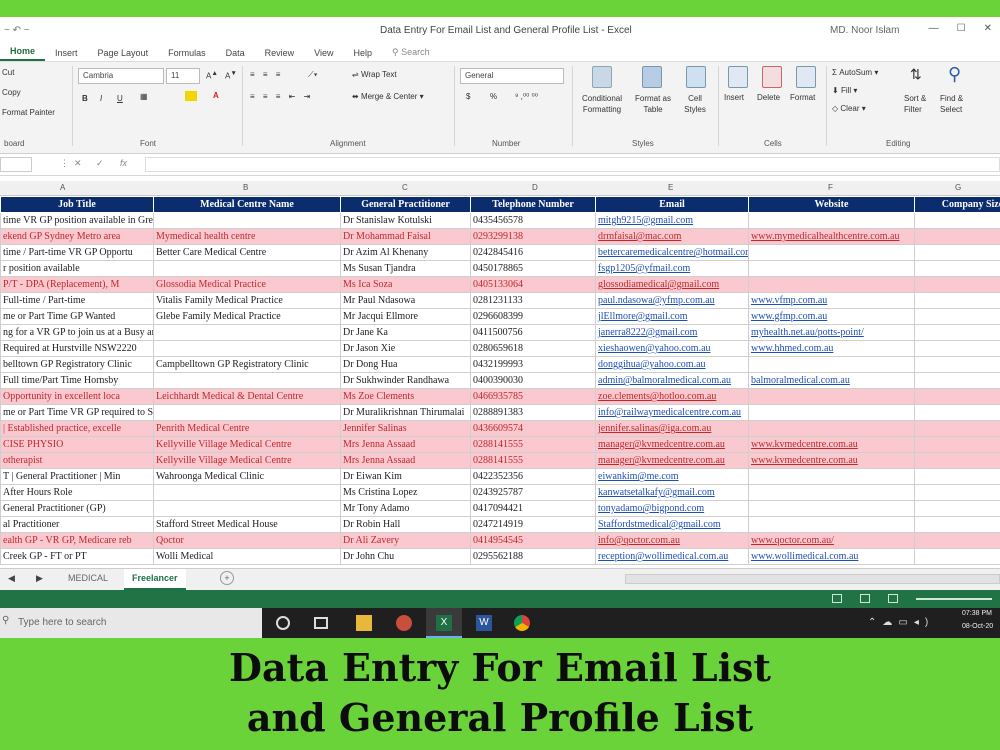 The height and width of the screenshot is (750, 1000). What do you see at coordinates (864, 30) in the screenshot?
I see `user-name: MD. Noor Islam` at bounding box center [864, 30].